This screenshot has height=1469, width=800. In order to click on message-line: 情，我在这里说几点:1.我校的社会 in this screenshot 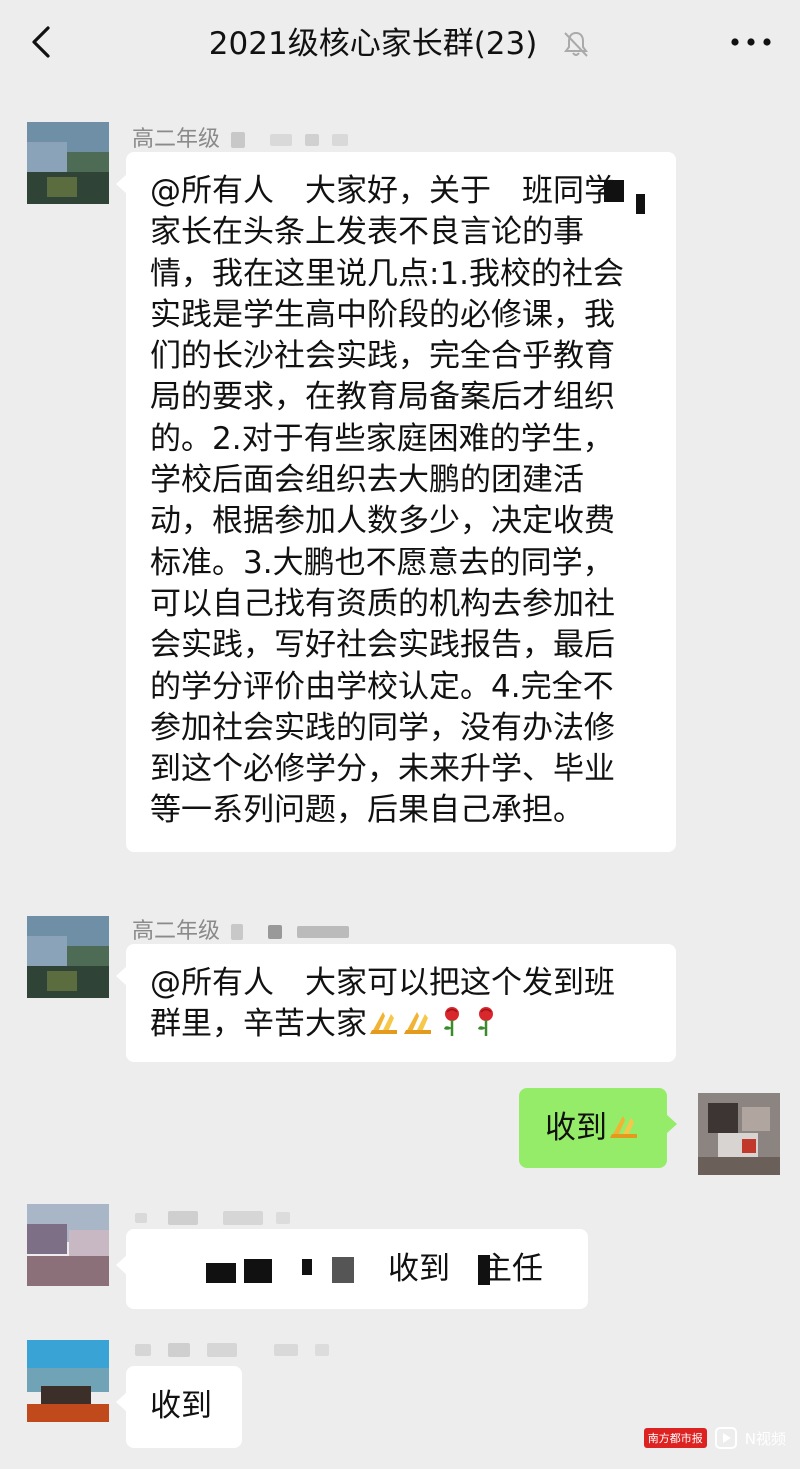, I will do `click(387, 273)`.